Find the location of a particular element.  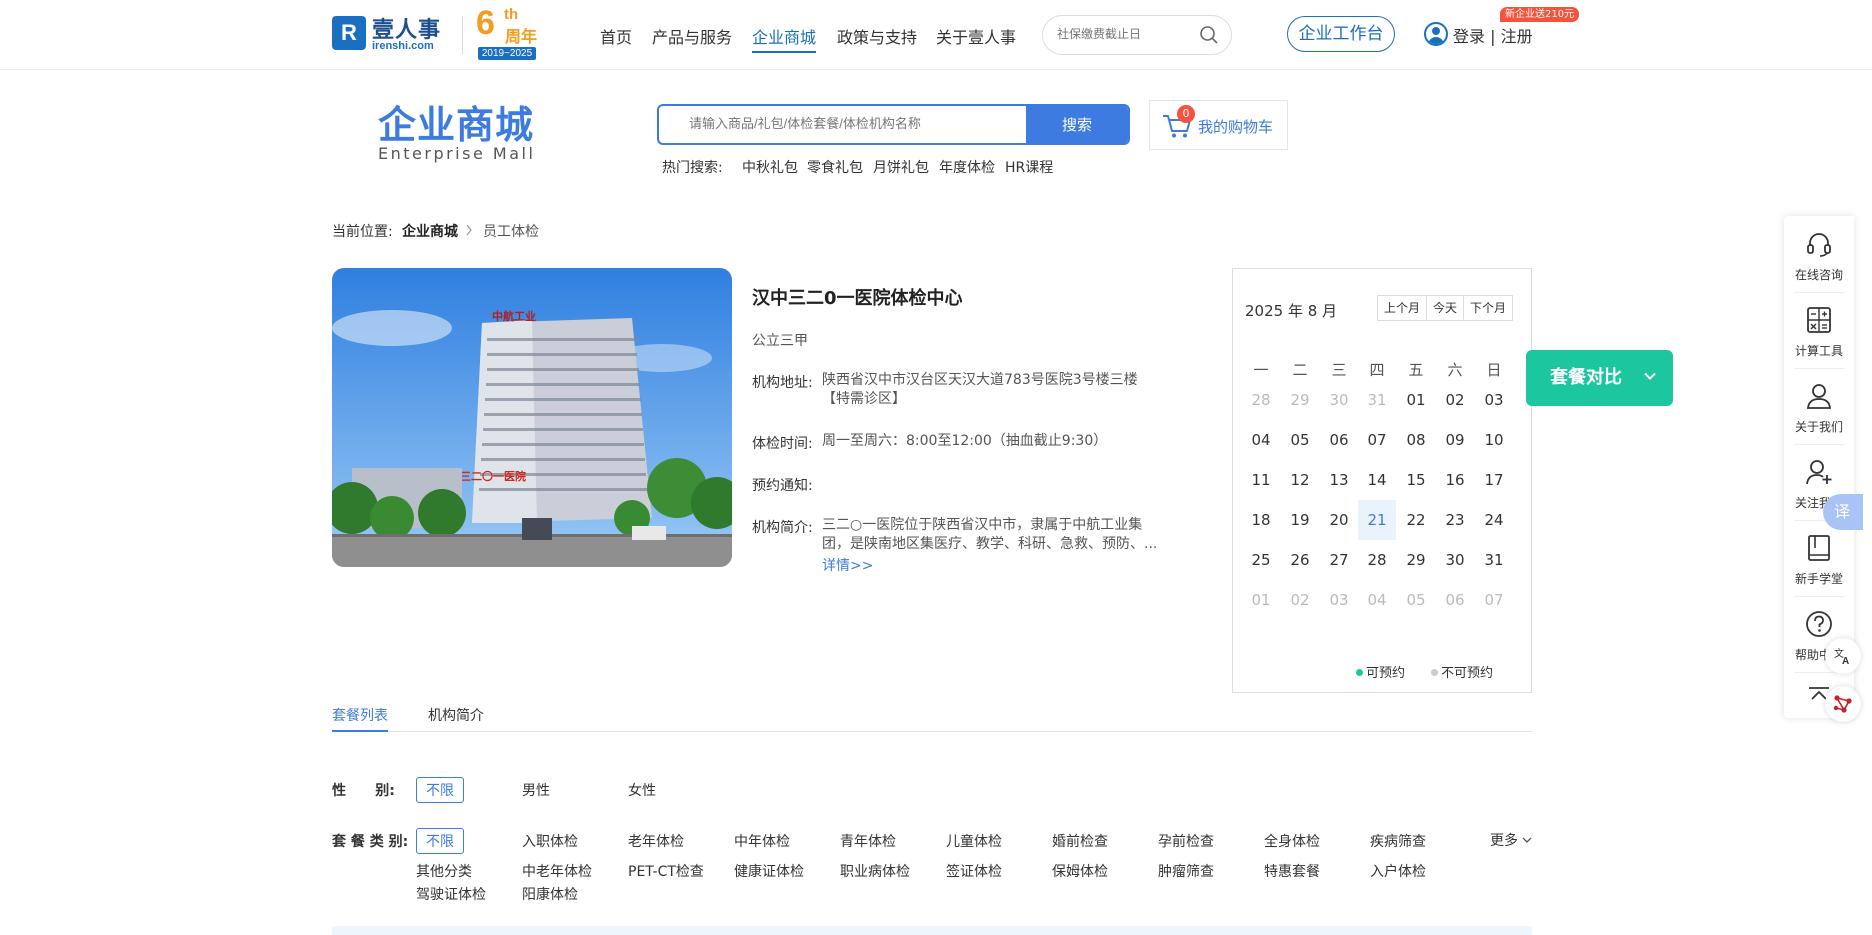

search-icon is located at coordinates (1209, 35).